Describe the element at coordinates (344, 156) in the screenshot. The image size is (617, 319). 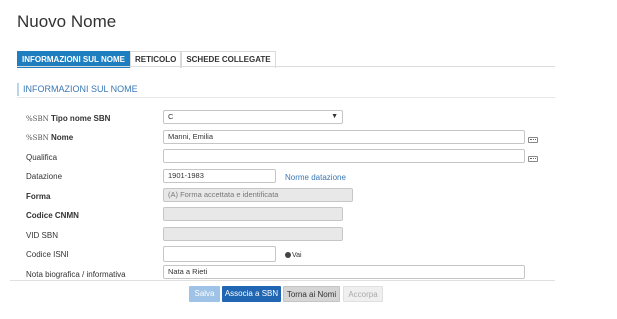
I see `qualifica-input` at that location.